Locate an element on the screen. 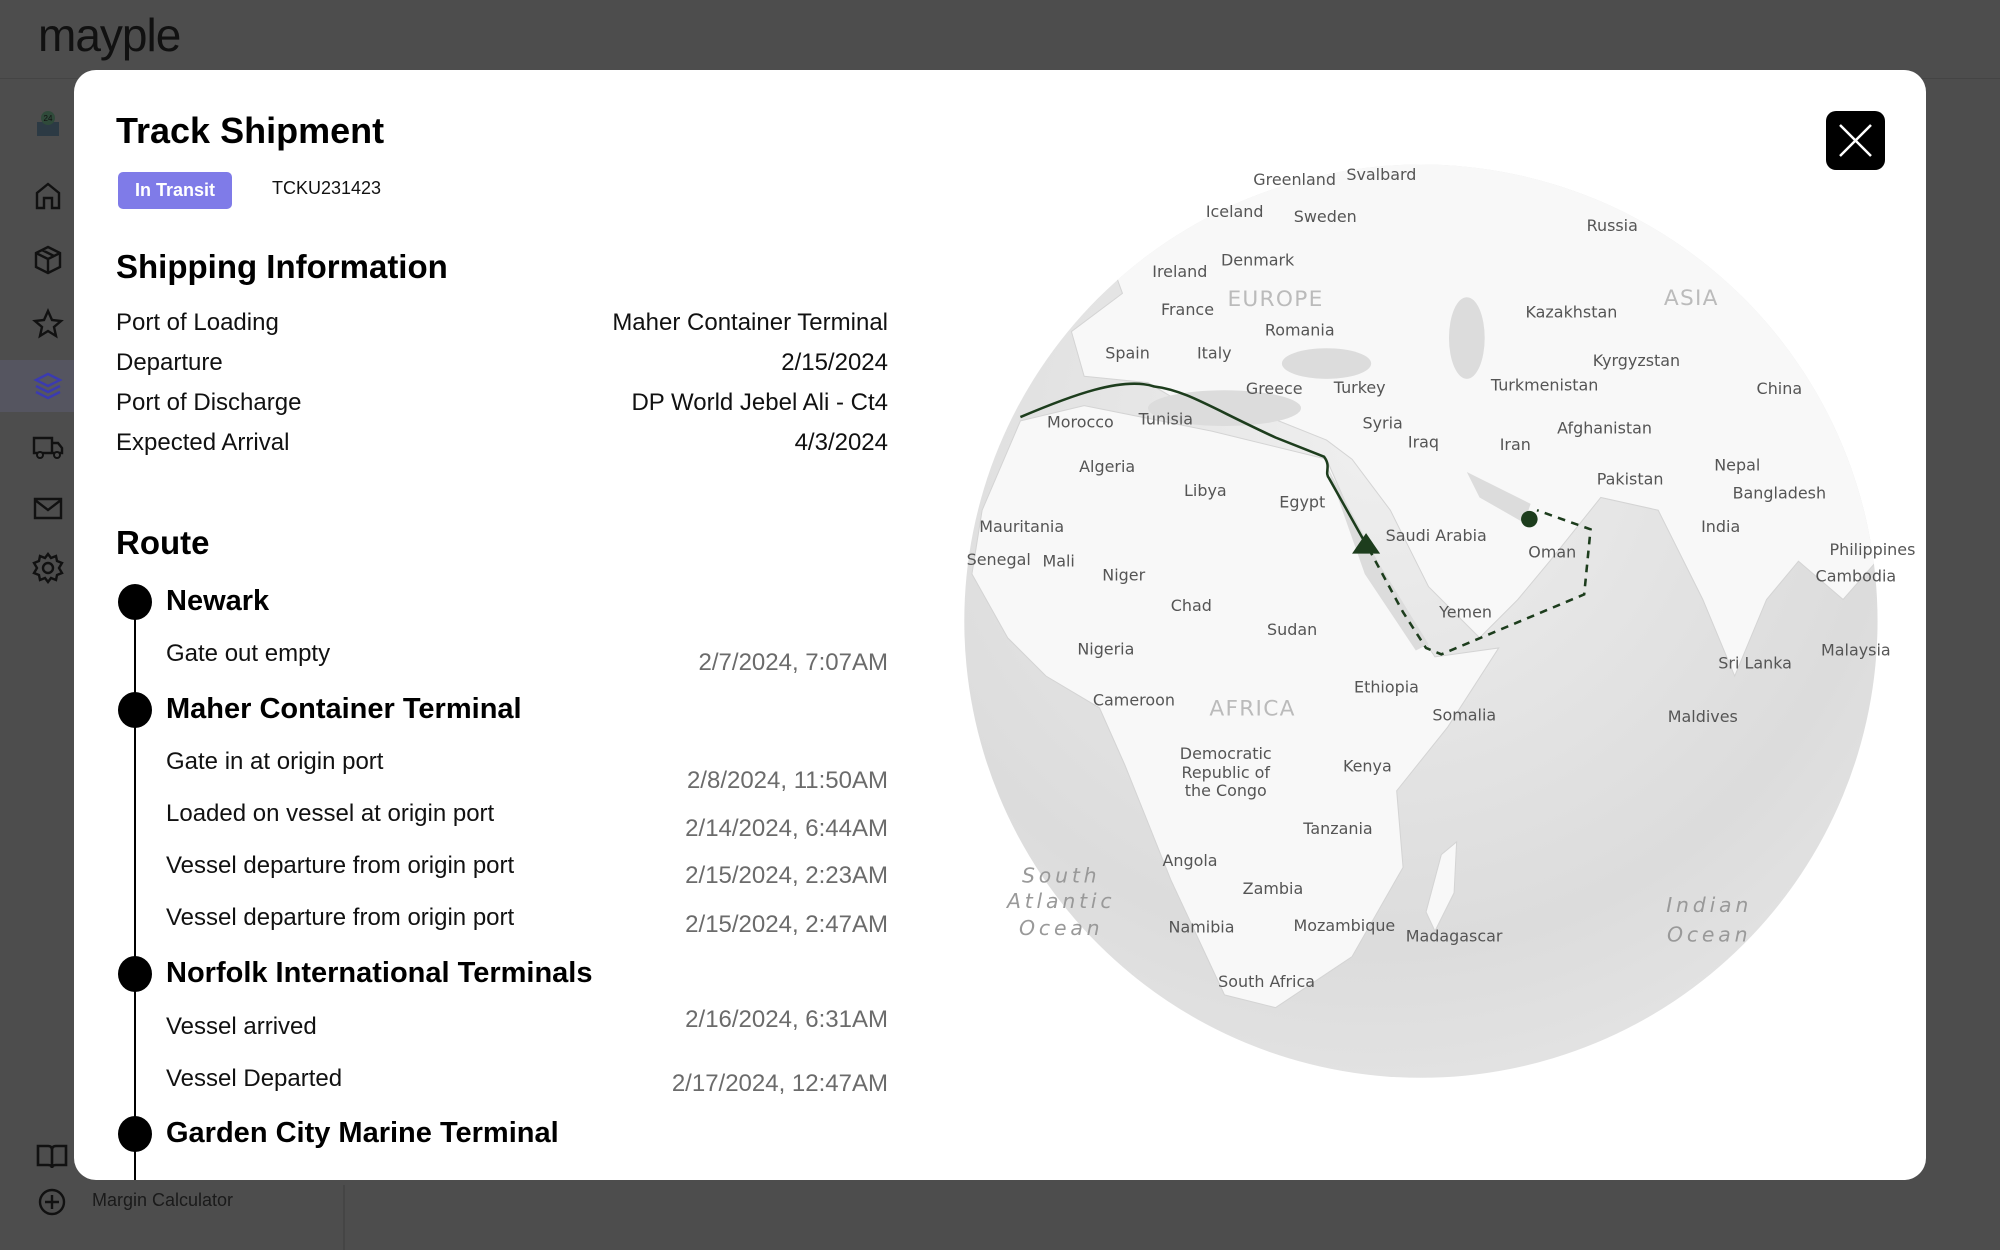 The height and width of the screenshot is (1250, 2000). shipping-info-heading: Shipping Information is located at coordinates (282, 266).